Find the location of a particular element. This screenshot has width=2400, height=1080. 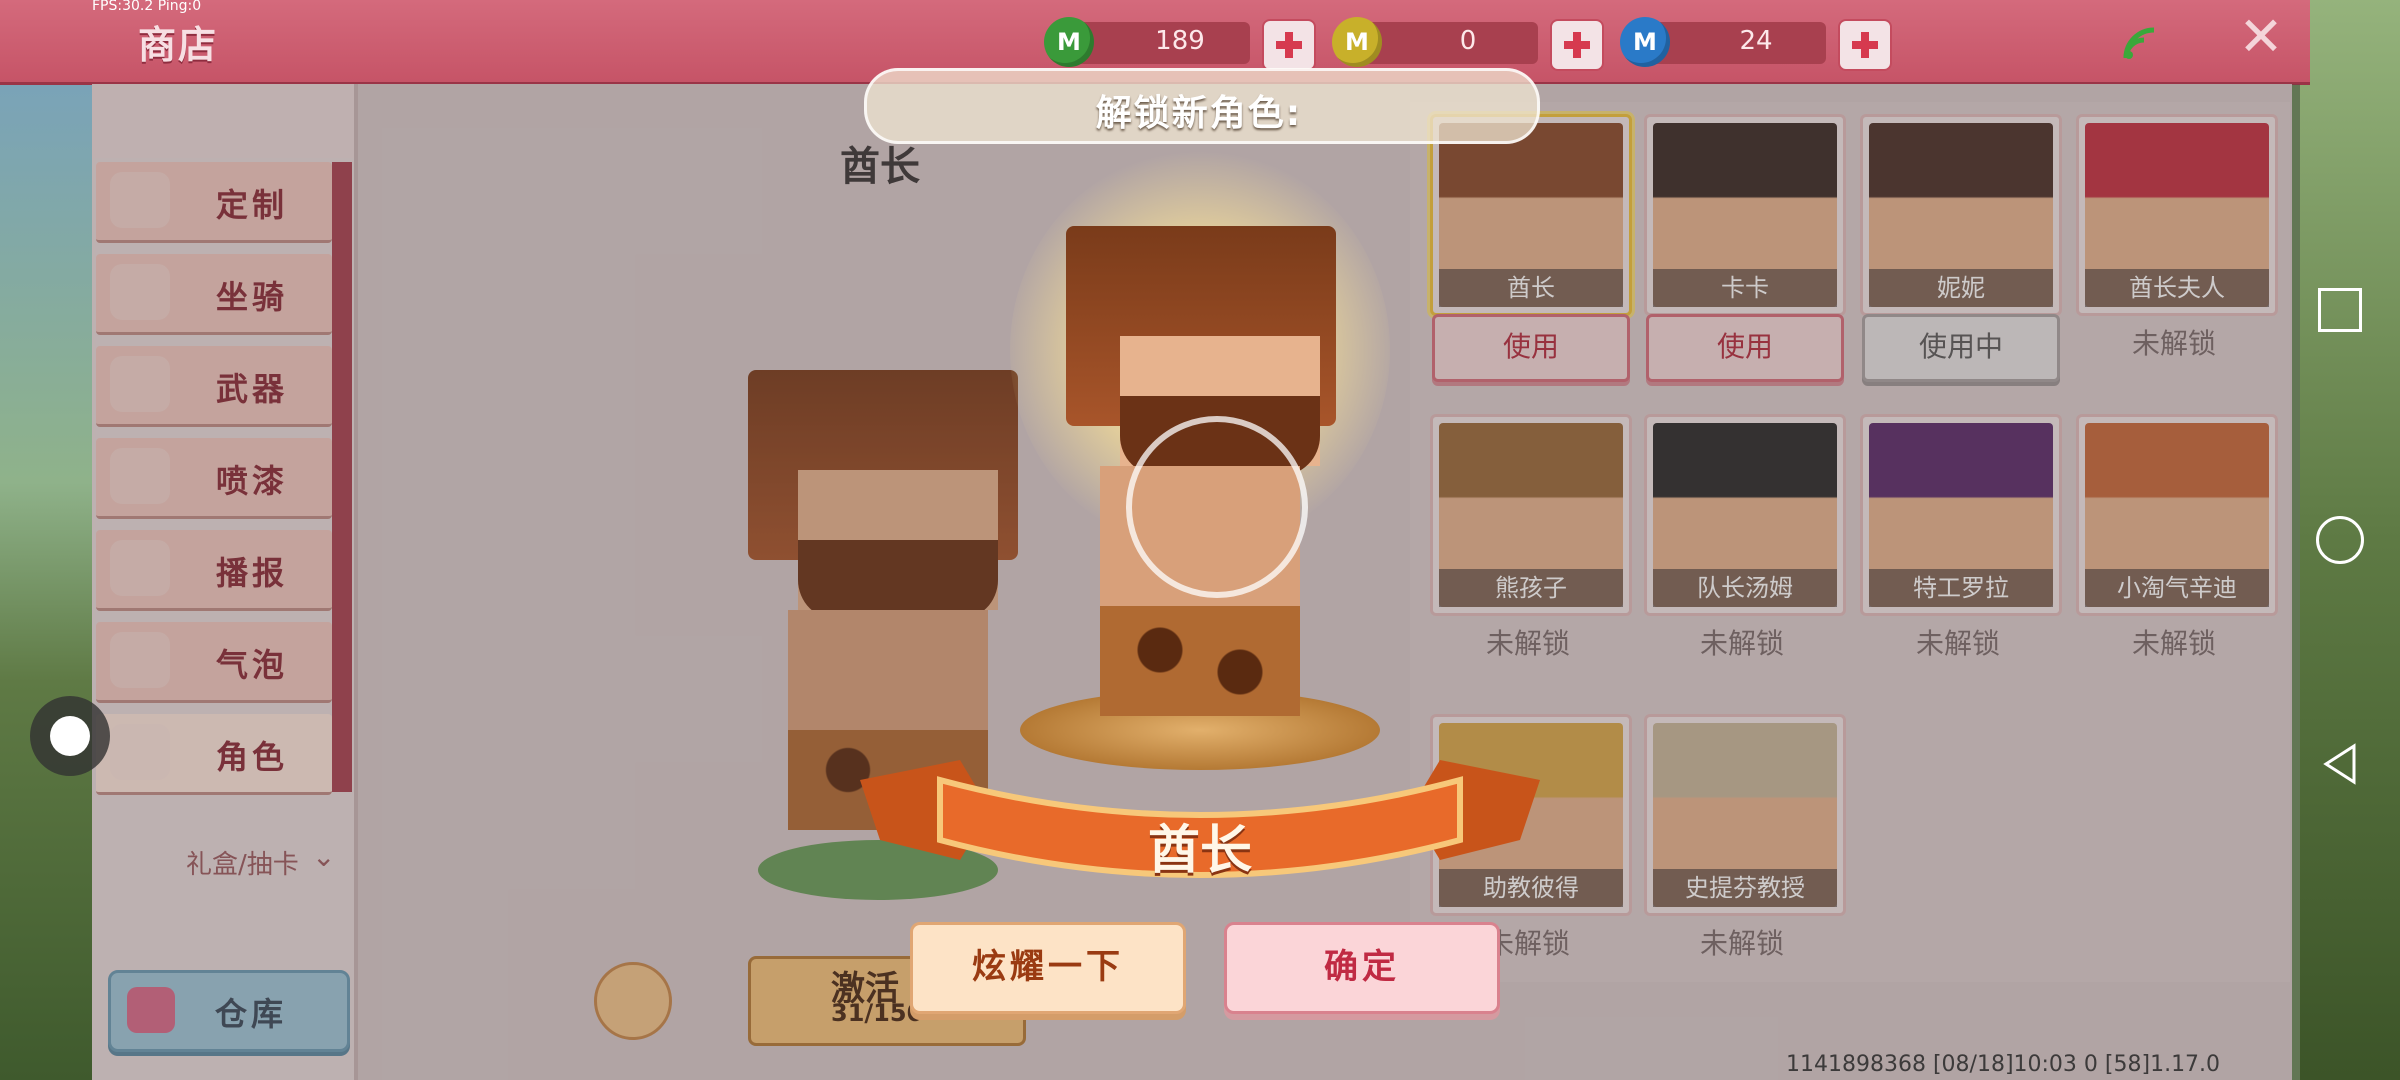

unlock-title: 解锁新角色: is located at coordinates (1199, 113).